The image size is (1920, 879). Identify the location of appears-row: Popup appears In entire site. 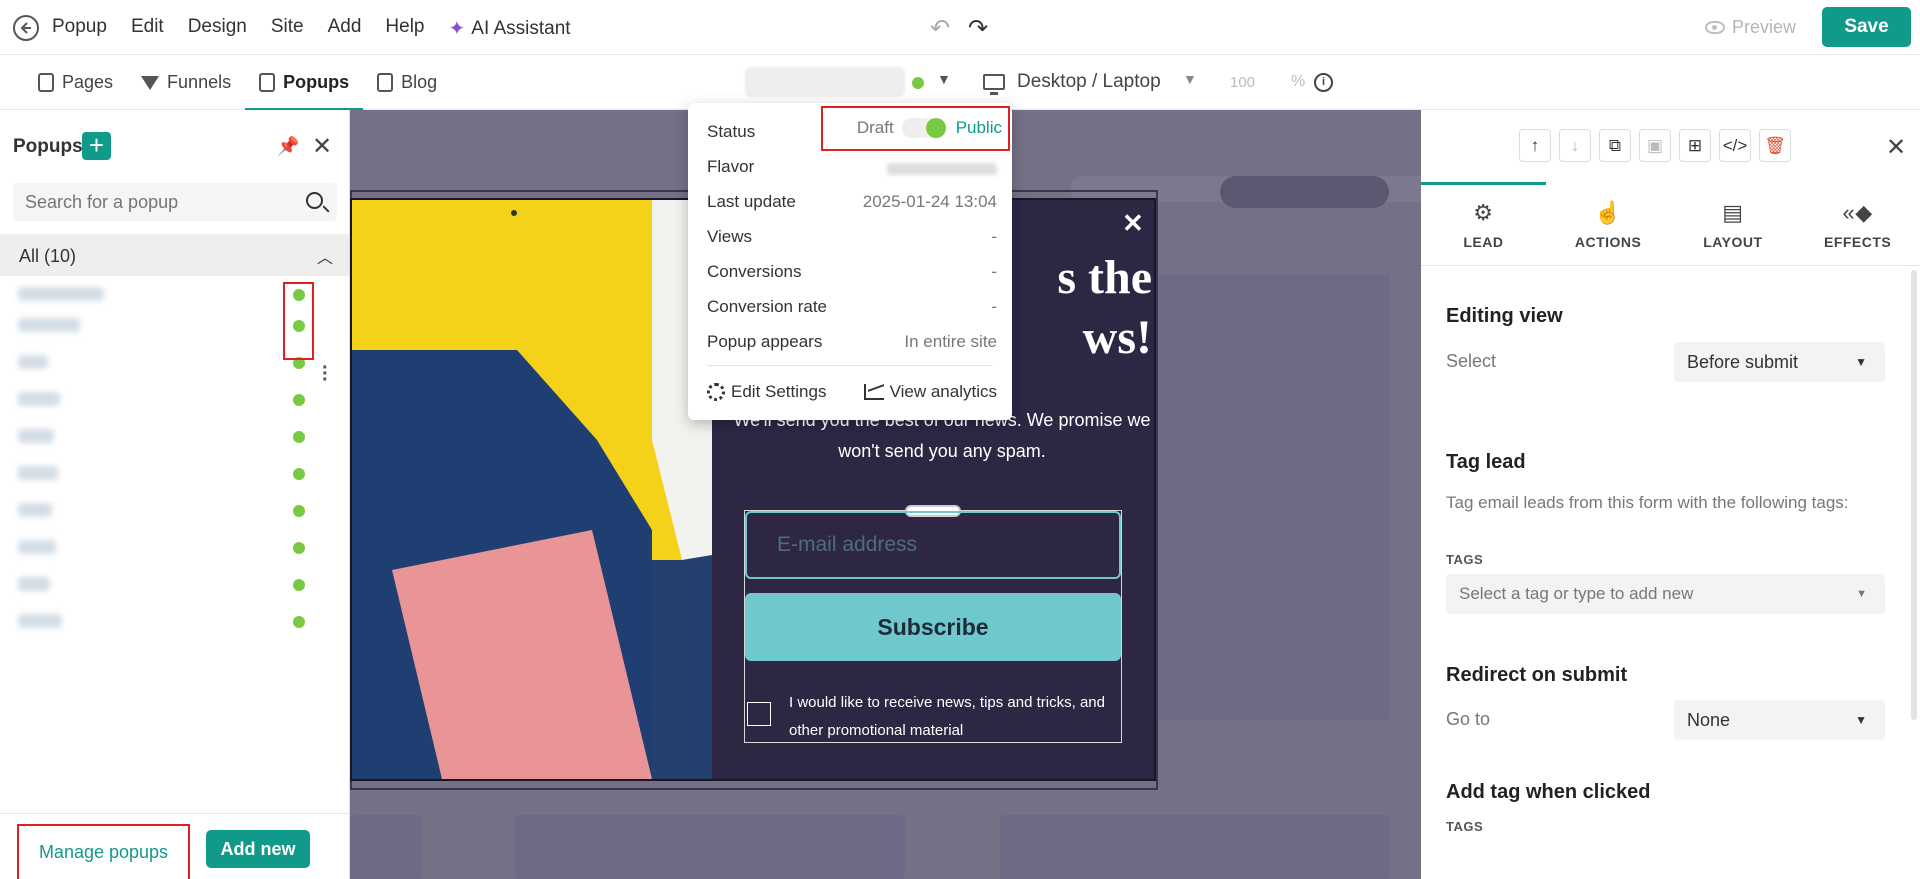
(852, 343).